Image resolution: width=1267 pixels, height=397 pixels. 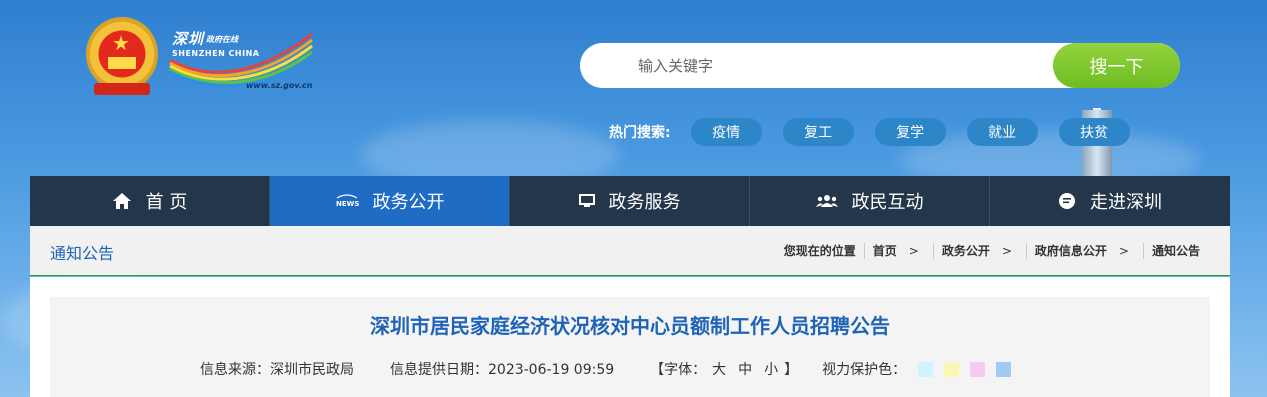 I want to click on nav-item-public-interaction: 政民互动, so click(x=870, y=201).